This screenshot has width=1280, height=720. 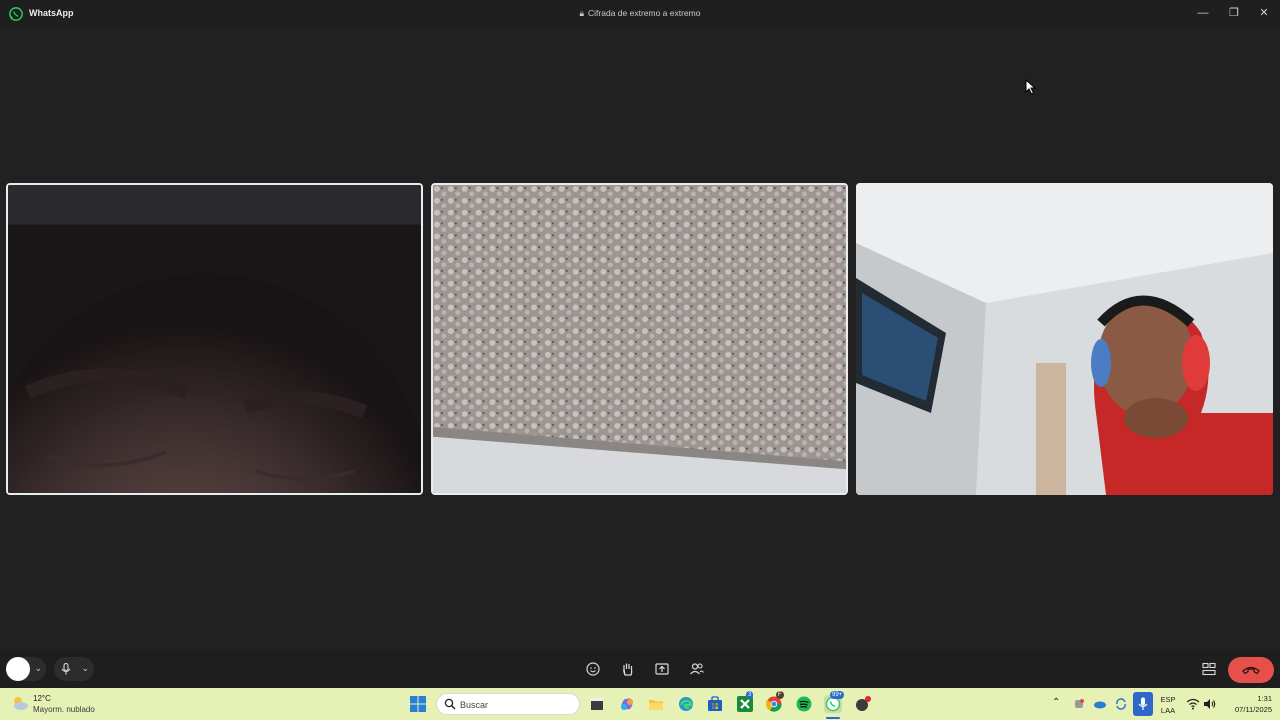 I want to click on share-screen-icon, so click(x=662, y=669).